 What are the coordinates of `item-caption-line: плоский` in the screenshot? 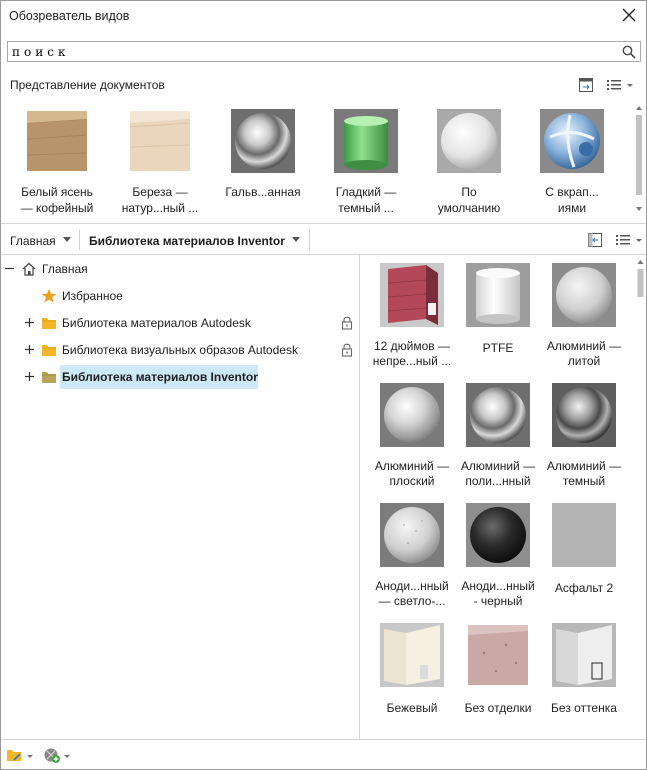 It's located at (412, 481).